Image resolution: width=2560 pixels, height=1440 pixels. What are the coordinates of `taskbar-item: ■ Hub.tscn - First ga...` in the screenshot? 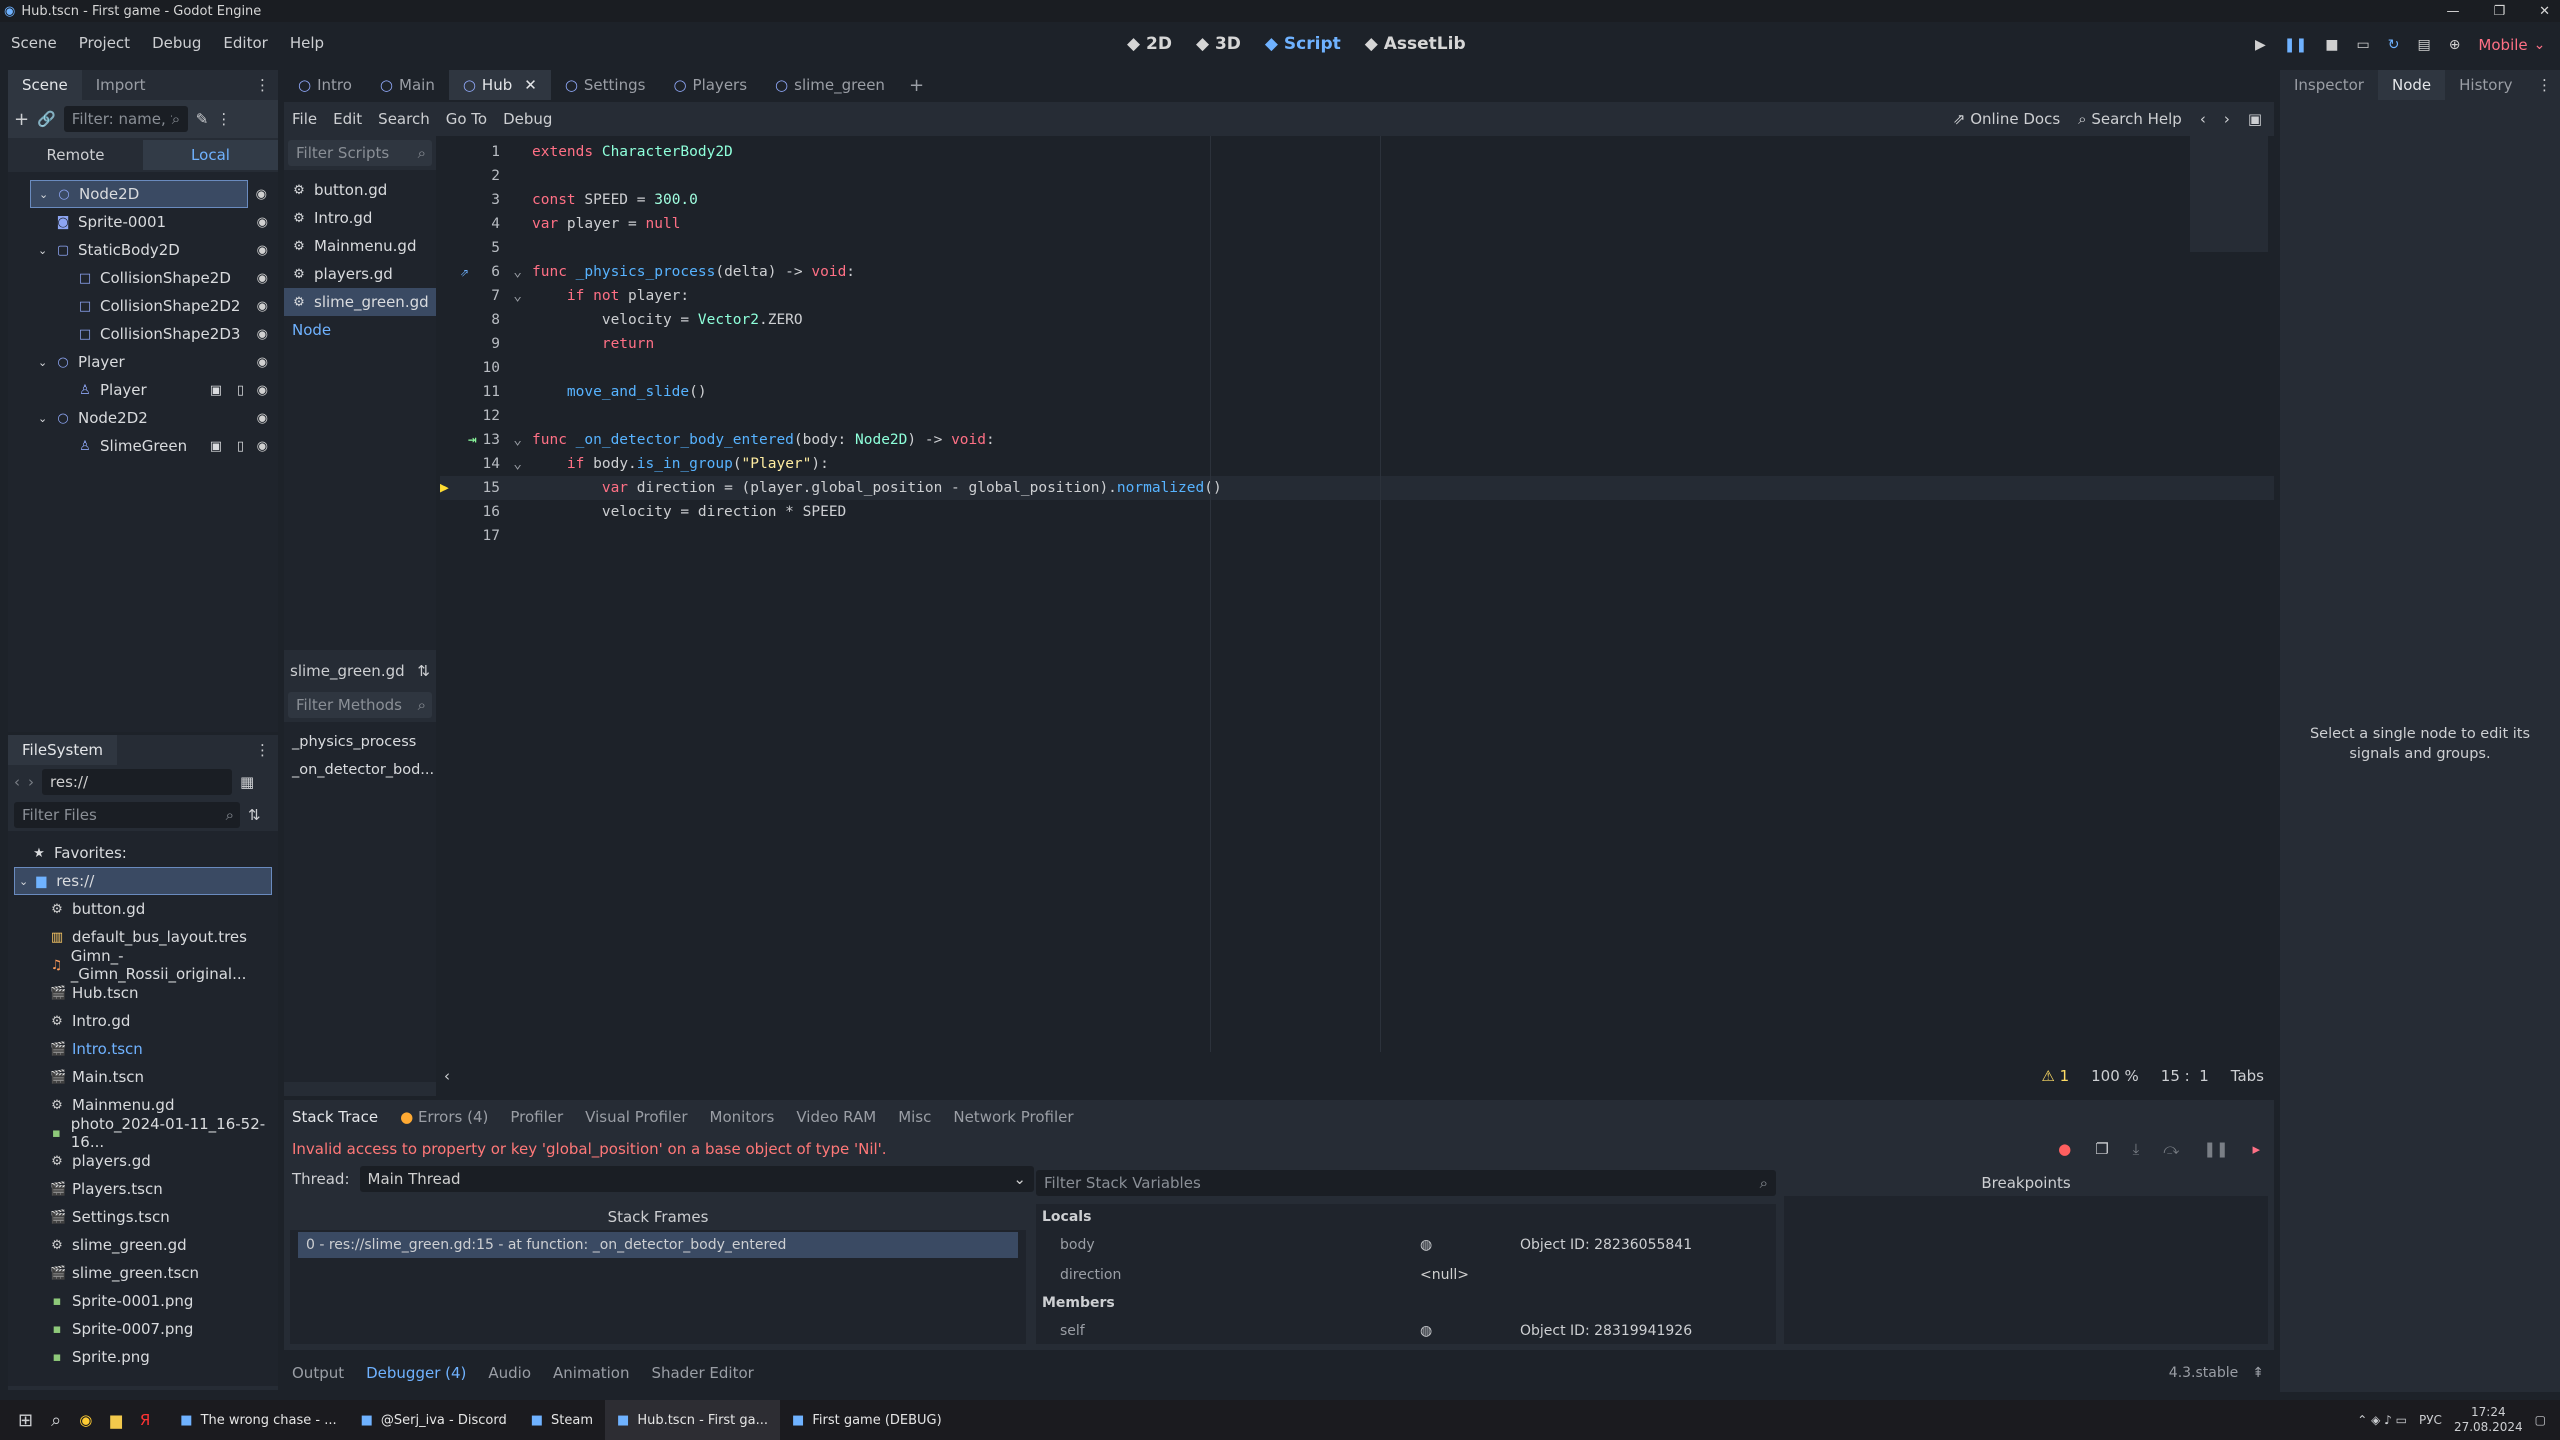 It's located at (693, 1420).